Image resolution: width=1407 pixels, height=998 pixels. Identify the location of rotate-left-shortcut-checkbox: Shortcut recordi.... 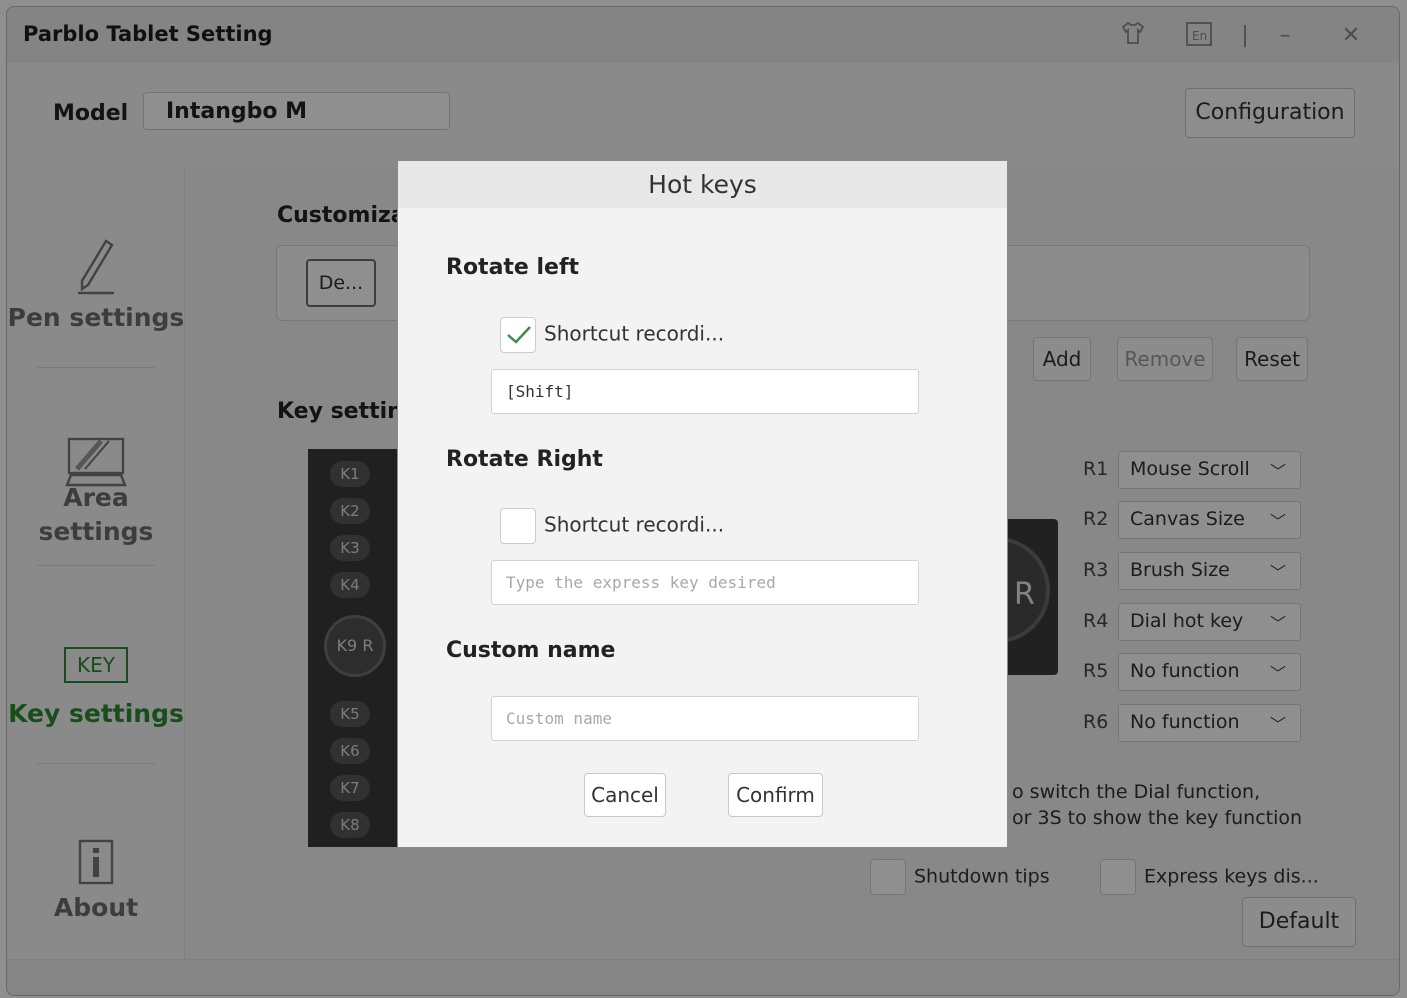
(612, 335).